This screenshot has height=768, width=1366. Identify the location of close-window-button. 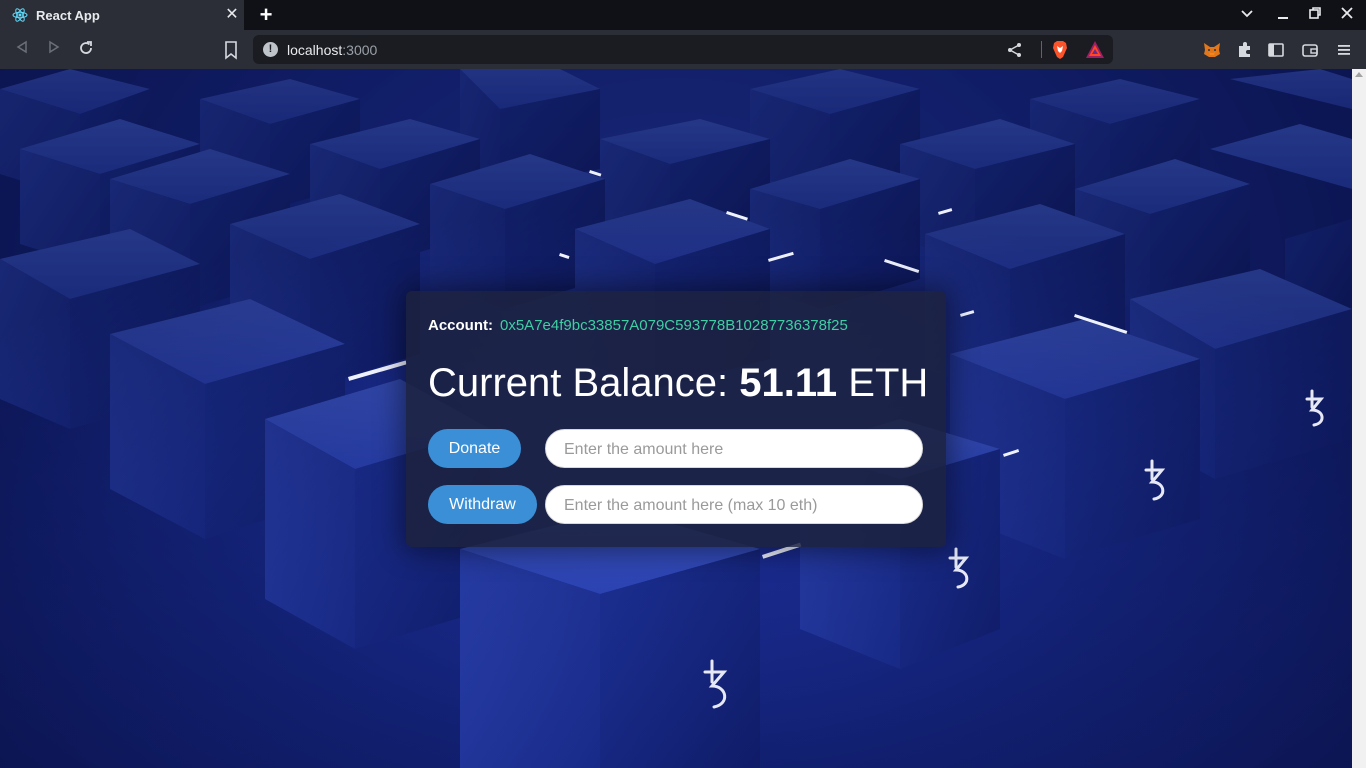
(1347, 15).